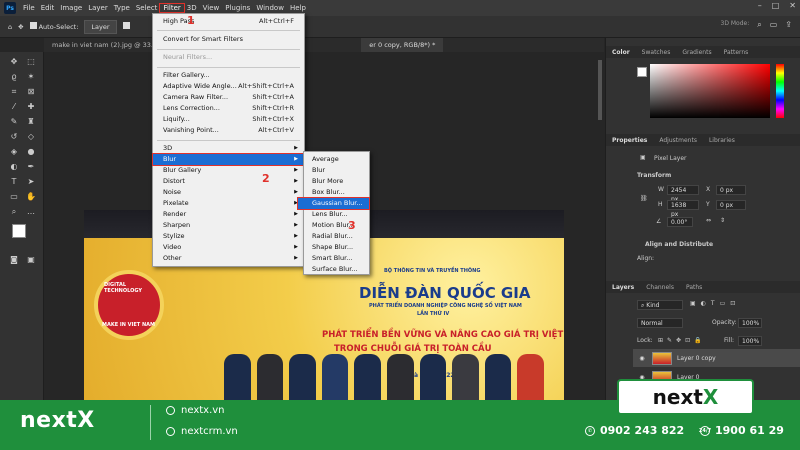 This screenshot has width=800, height=450. I want to click on menu-item-liquify: Liquify... Shift+Ctrl+X, so click(228, 119).